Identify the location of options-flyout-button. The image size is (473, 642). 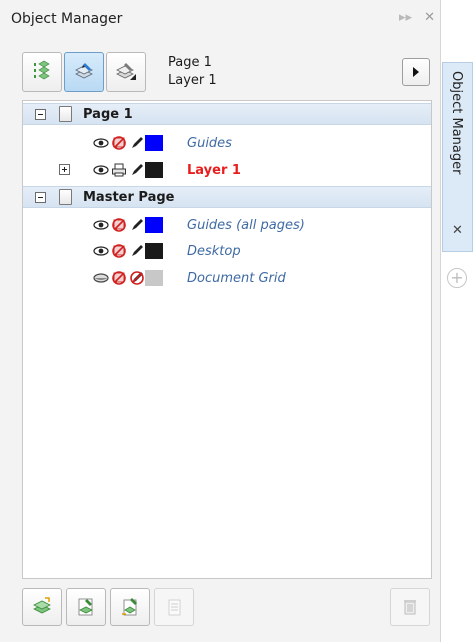
(416, 72).